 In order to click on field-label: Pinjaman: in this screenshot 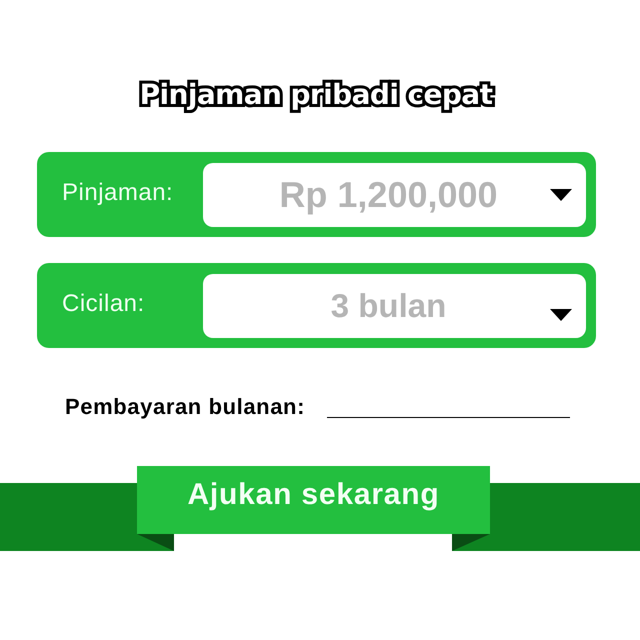, I will do `click(117, 193)`.